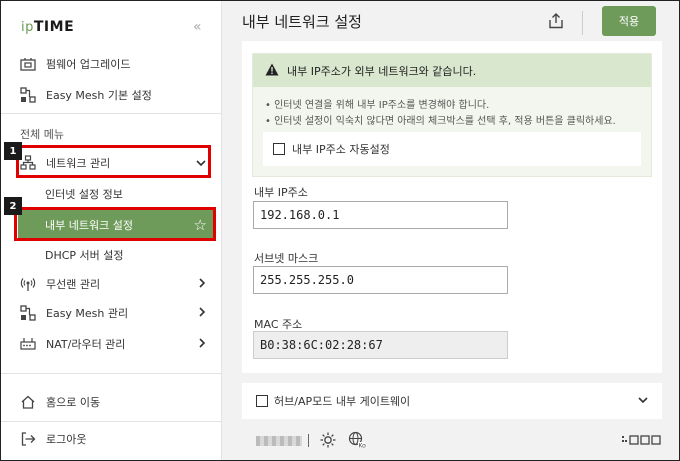  What do you see at coordinates (380, 345) in the screenshot?
I see `mac-field: B0:38:6C:02:28:67` at bounding box center [380, 345].